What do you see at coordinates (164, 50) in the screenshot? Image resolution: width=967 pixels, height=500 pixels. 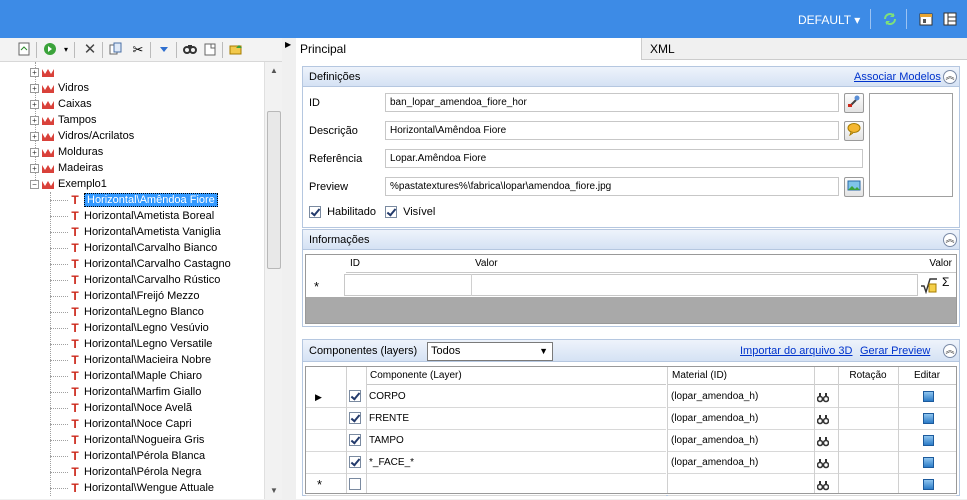 I see `move-down-icon` at bounding box center [164, 50].